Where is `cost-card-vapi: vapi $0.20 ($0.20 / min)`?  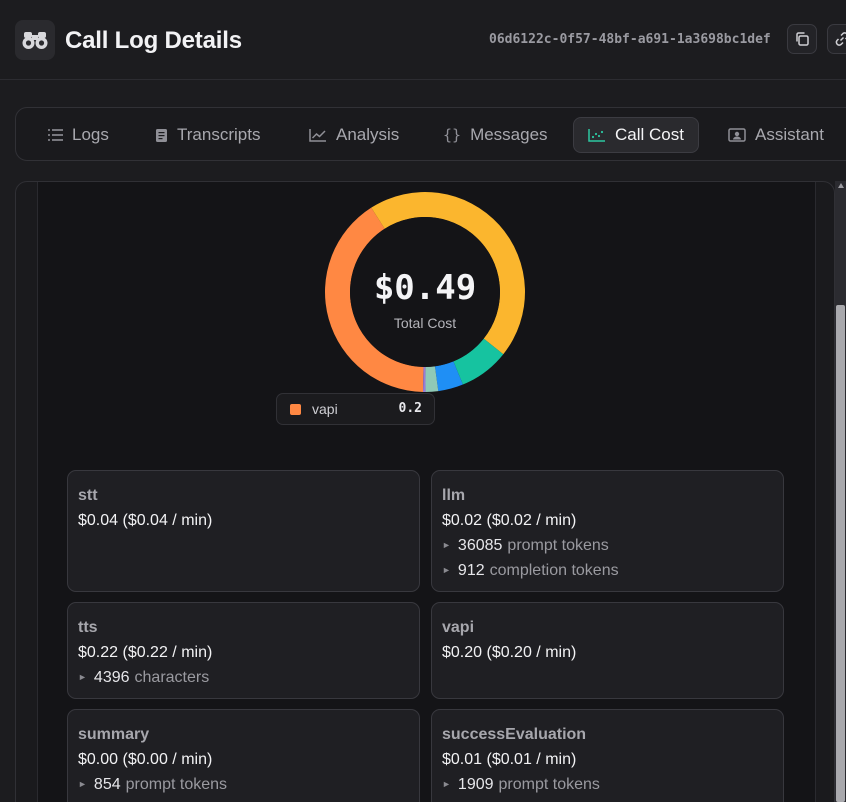
cost-card-vapi: vapi $0.20 ($0.20 / min) is located at coordinates (607, 650).